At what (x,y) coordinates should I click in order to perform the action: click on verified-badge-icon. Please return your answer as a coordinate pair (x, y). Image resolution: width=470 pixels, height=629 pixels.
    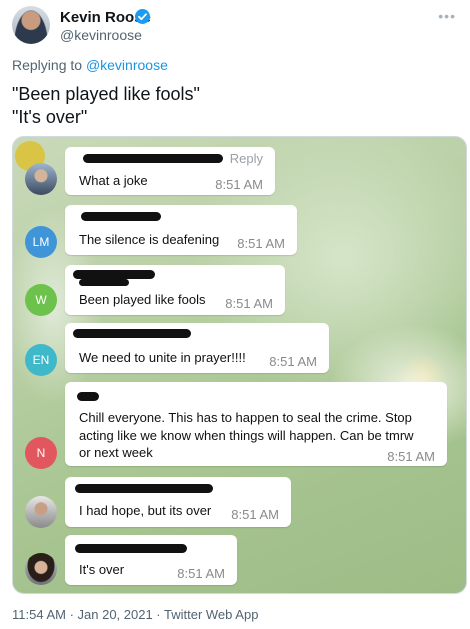
    Looking at the image, I should click on (142, 16).